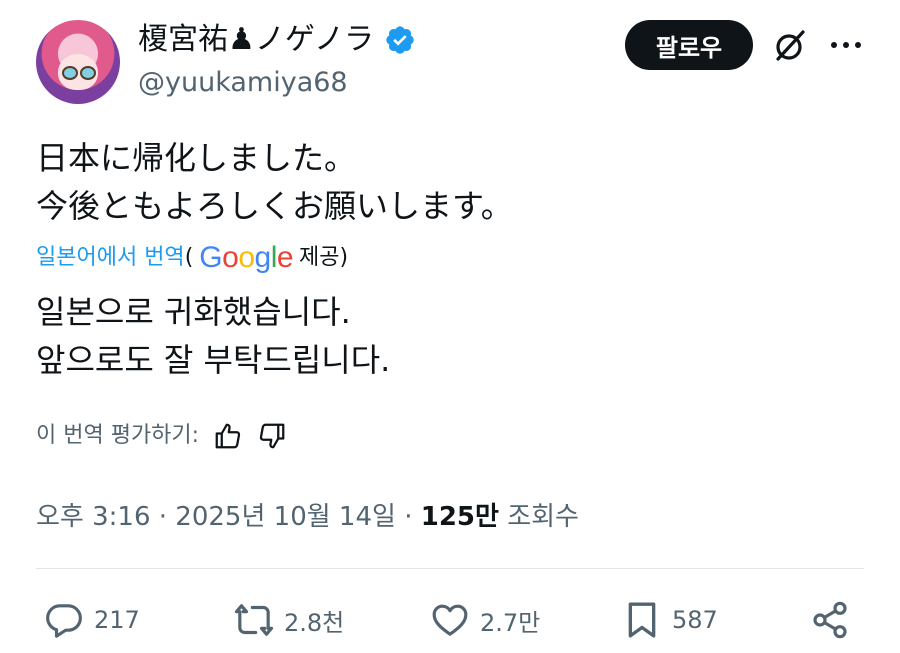 Image resolution: width=900 pixels, height=653 pixels. I want to click on rate-translation-label: 이 번역 평가하기:, so click(118, 435).